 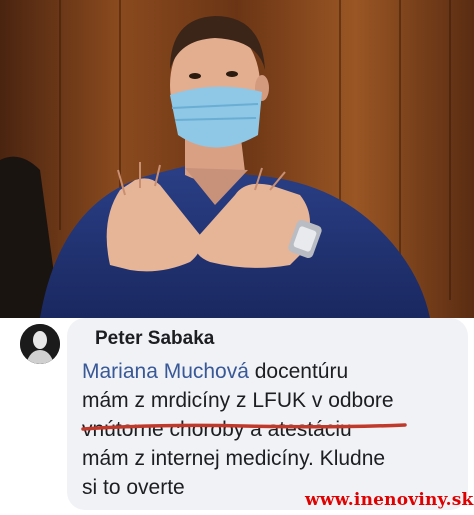 I want to click on mention-link: Mariana Muchová, so click(x=165, y=371).